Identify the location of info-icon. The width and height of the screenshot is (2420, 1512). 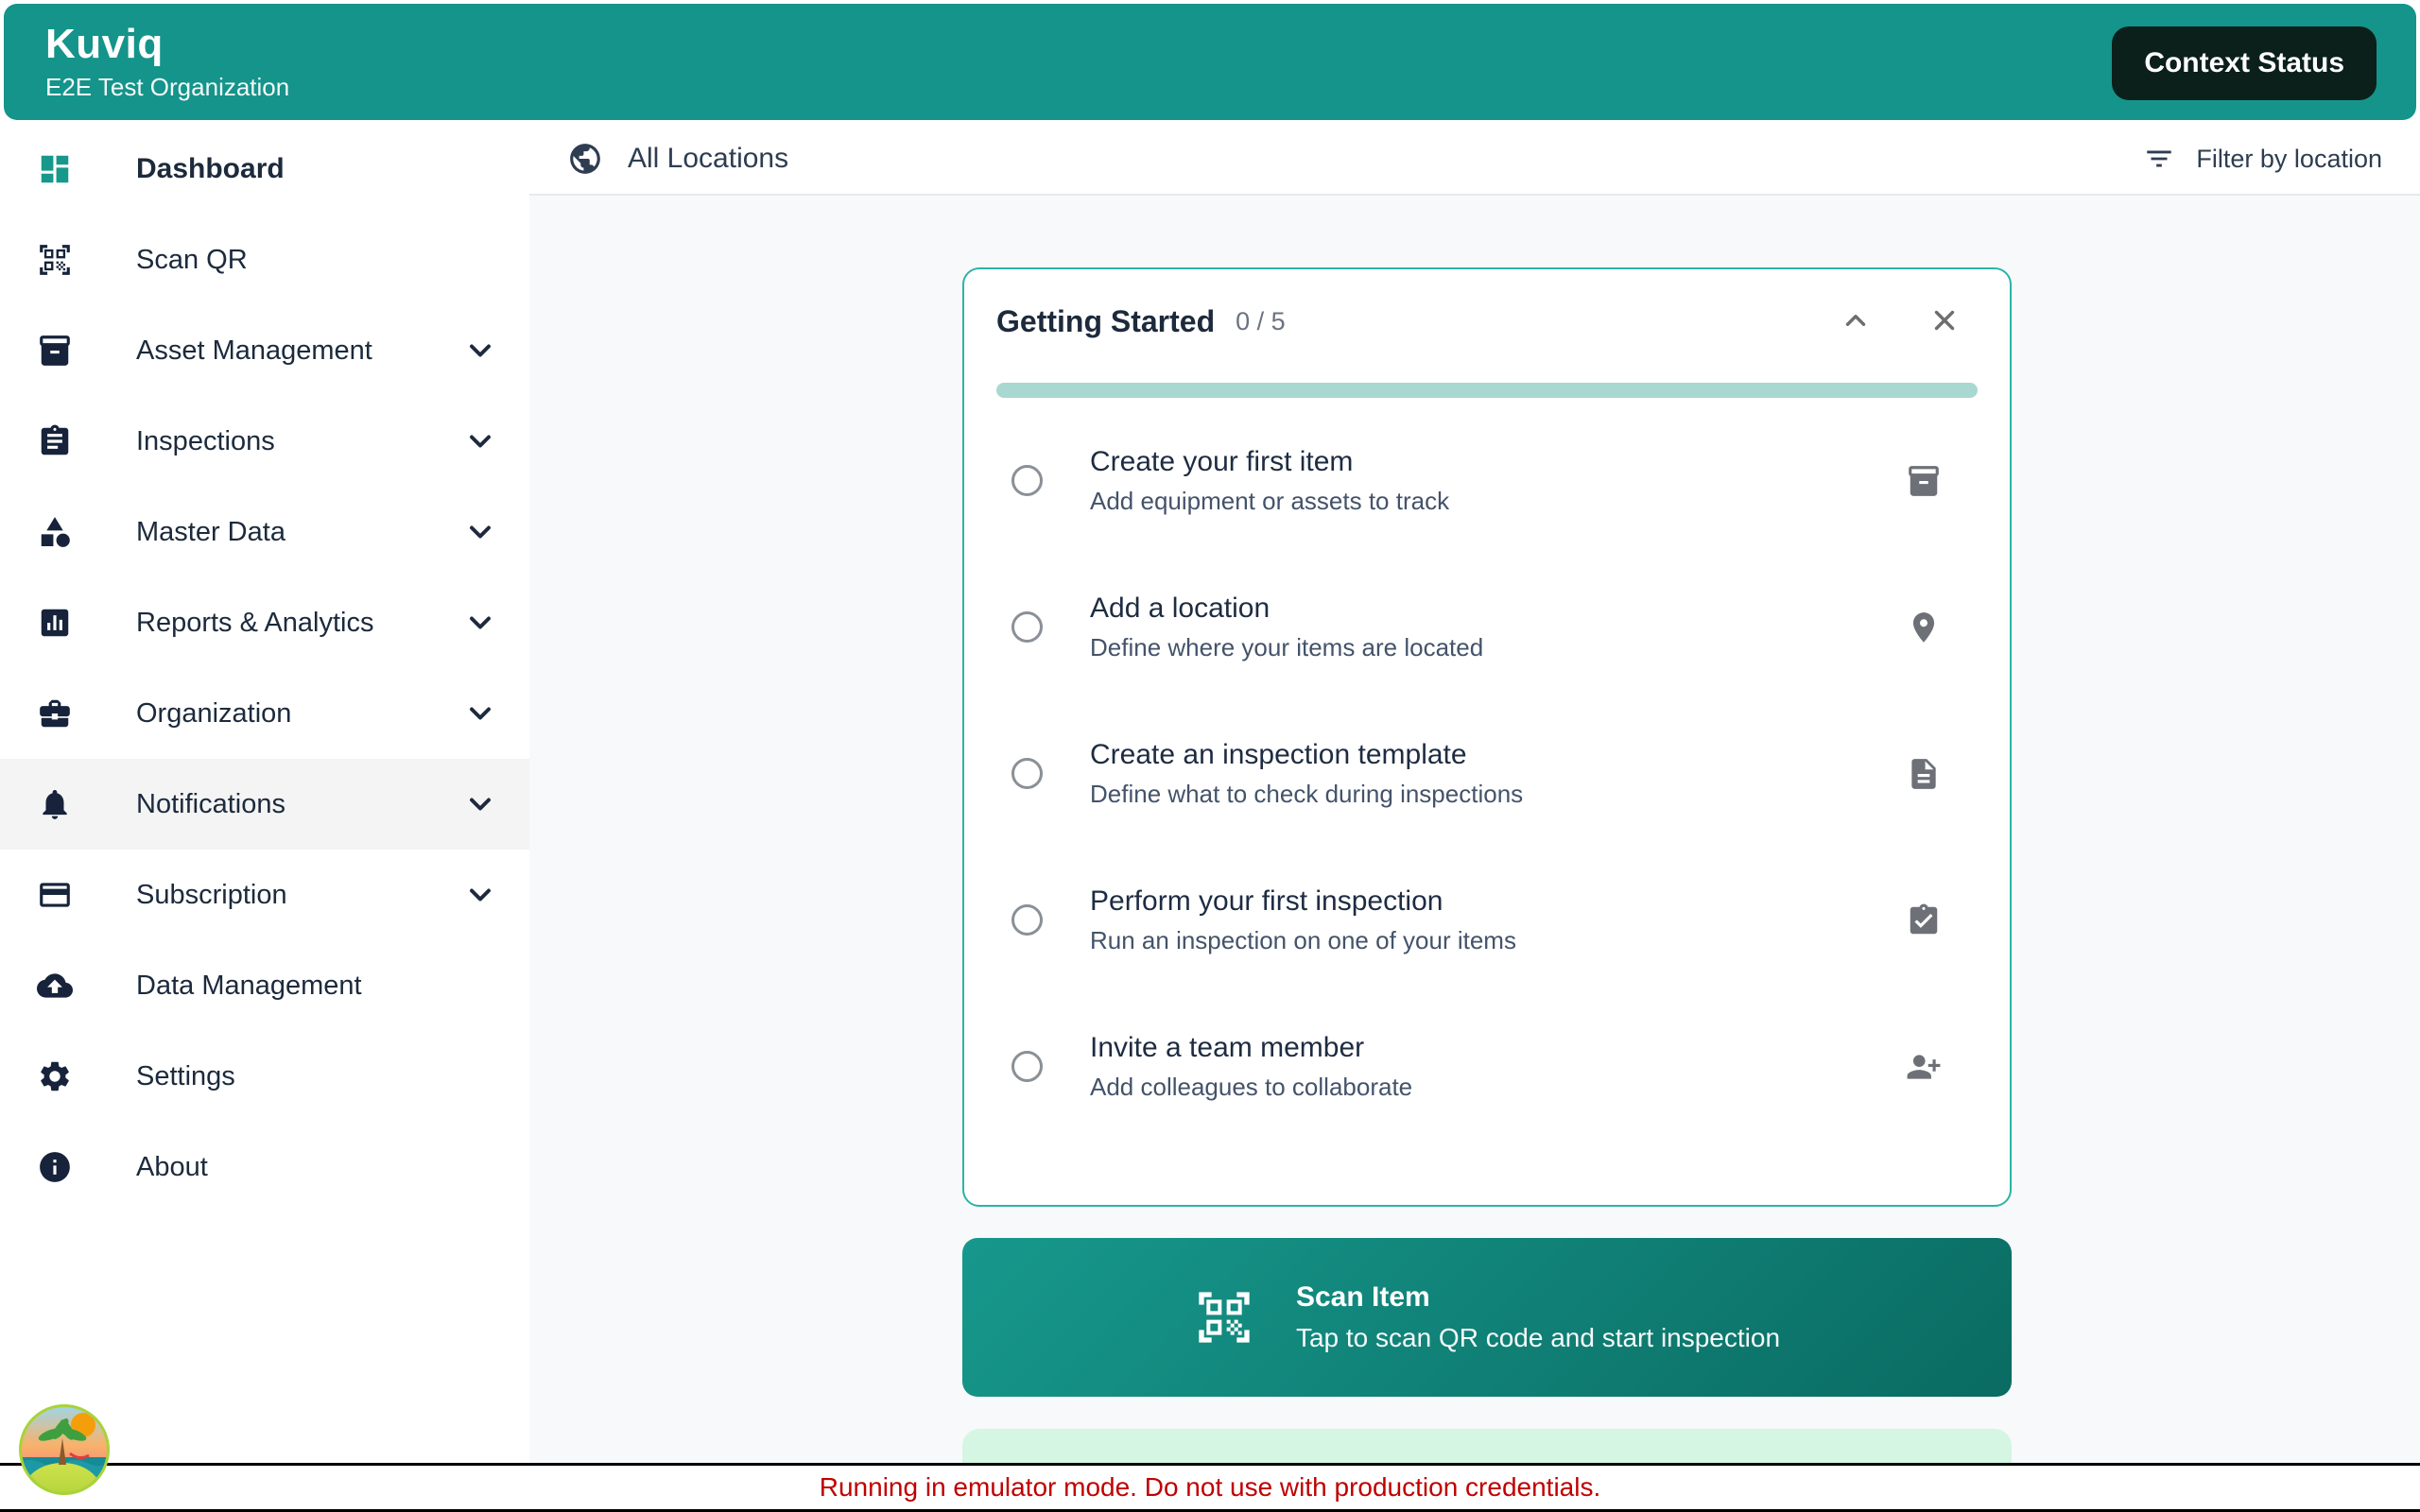
(55, 1167).